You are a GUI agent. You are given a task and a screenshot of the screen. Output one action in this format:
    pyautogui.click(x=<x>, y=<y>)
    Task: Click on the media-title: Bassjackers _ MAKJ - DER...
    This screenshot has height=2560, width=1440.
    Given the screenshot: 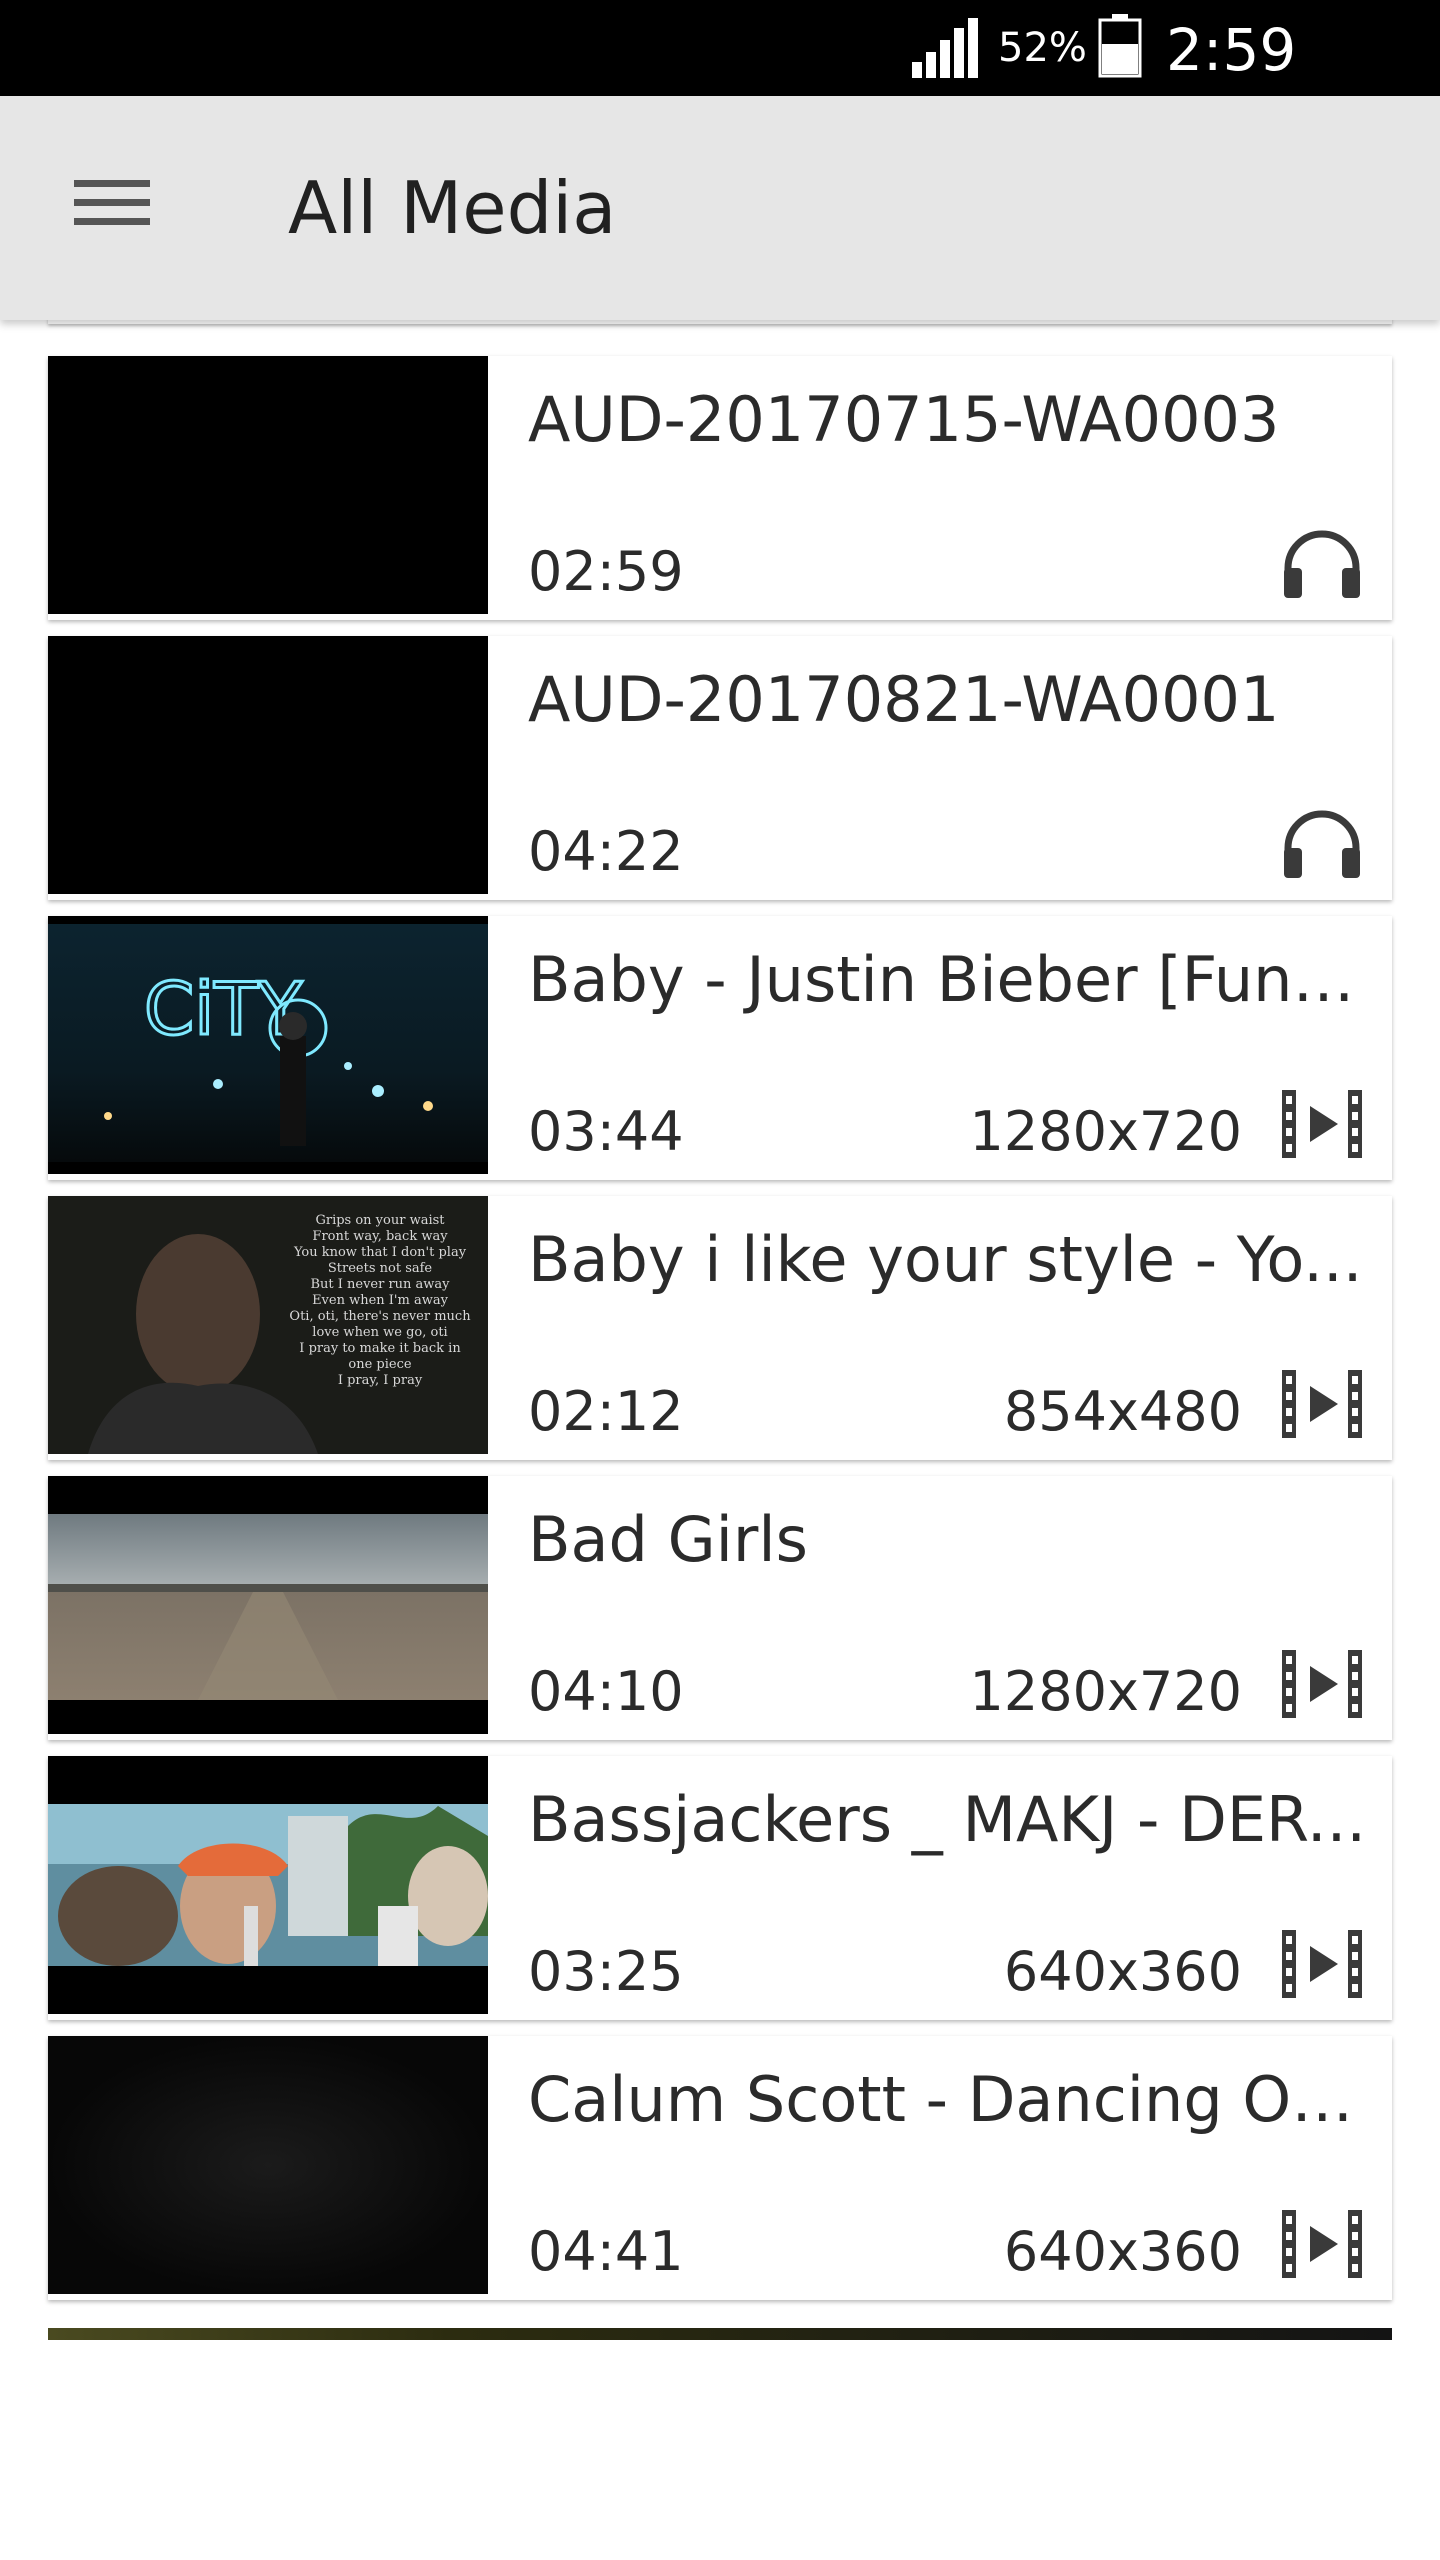 What is the action you would take?
    pyautogui.click(x=947, y=1819)
    